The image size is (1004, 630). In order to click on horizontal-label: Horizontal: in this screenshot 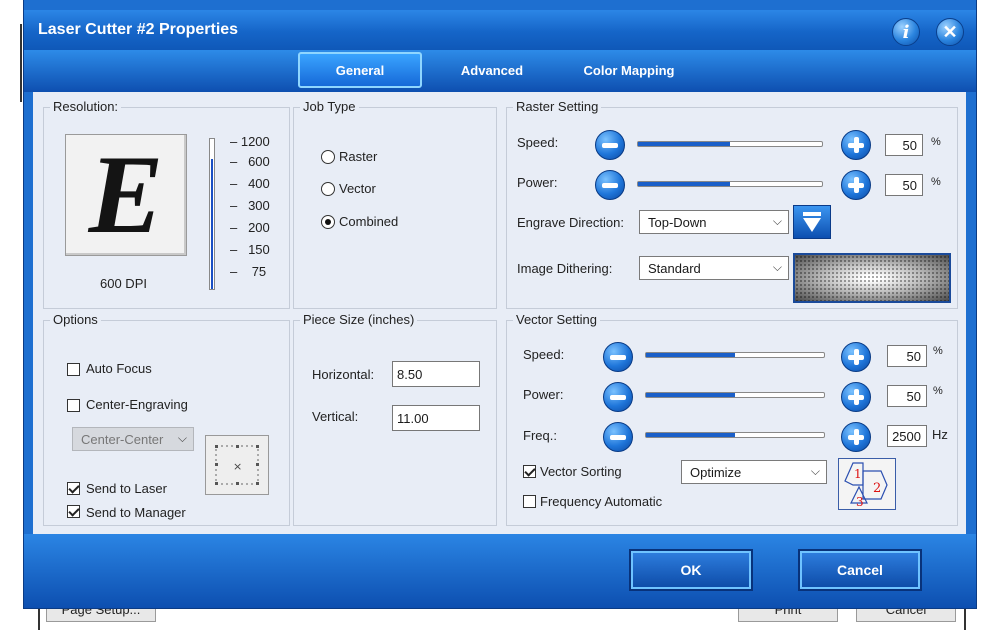, I will do `click(343, 374)`.